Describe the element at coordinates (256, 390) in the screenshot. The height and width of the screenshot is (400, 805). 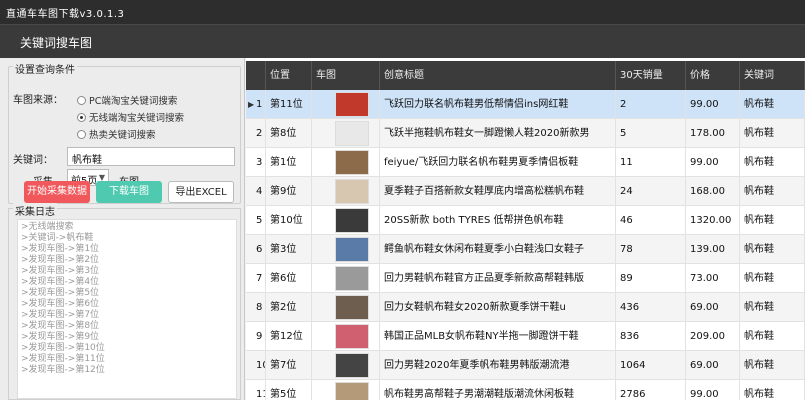
I see `row-number: 11` at that location.